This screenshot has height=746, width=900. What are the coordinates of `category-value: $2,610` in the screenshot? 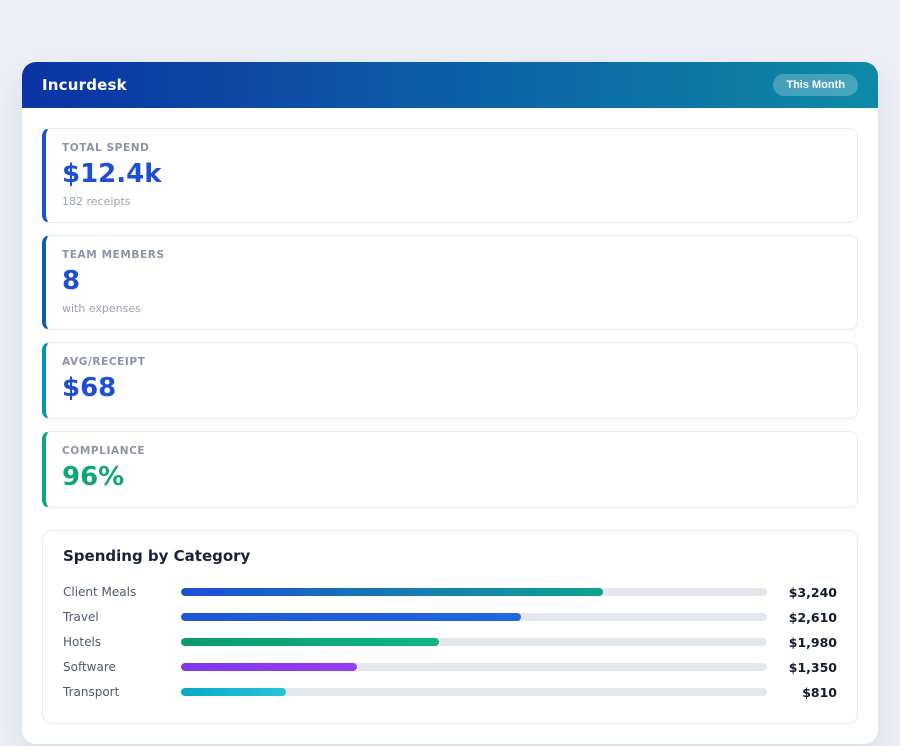 It's located at (812, 617).